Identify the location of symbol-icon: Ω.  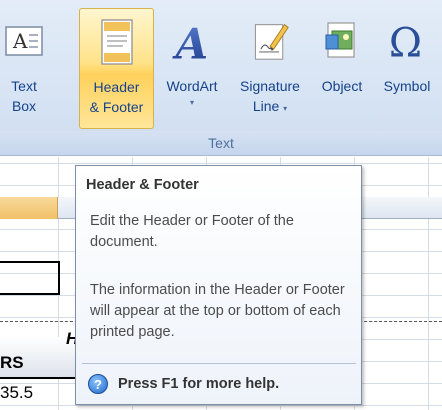
(407, 41).